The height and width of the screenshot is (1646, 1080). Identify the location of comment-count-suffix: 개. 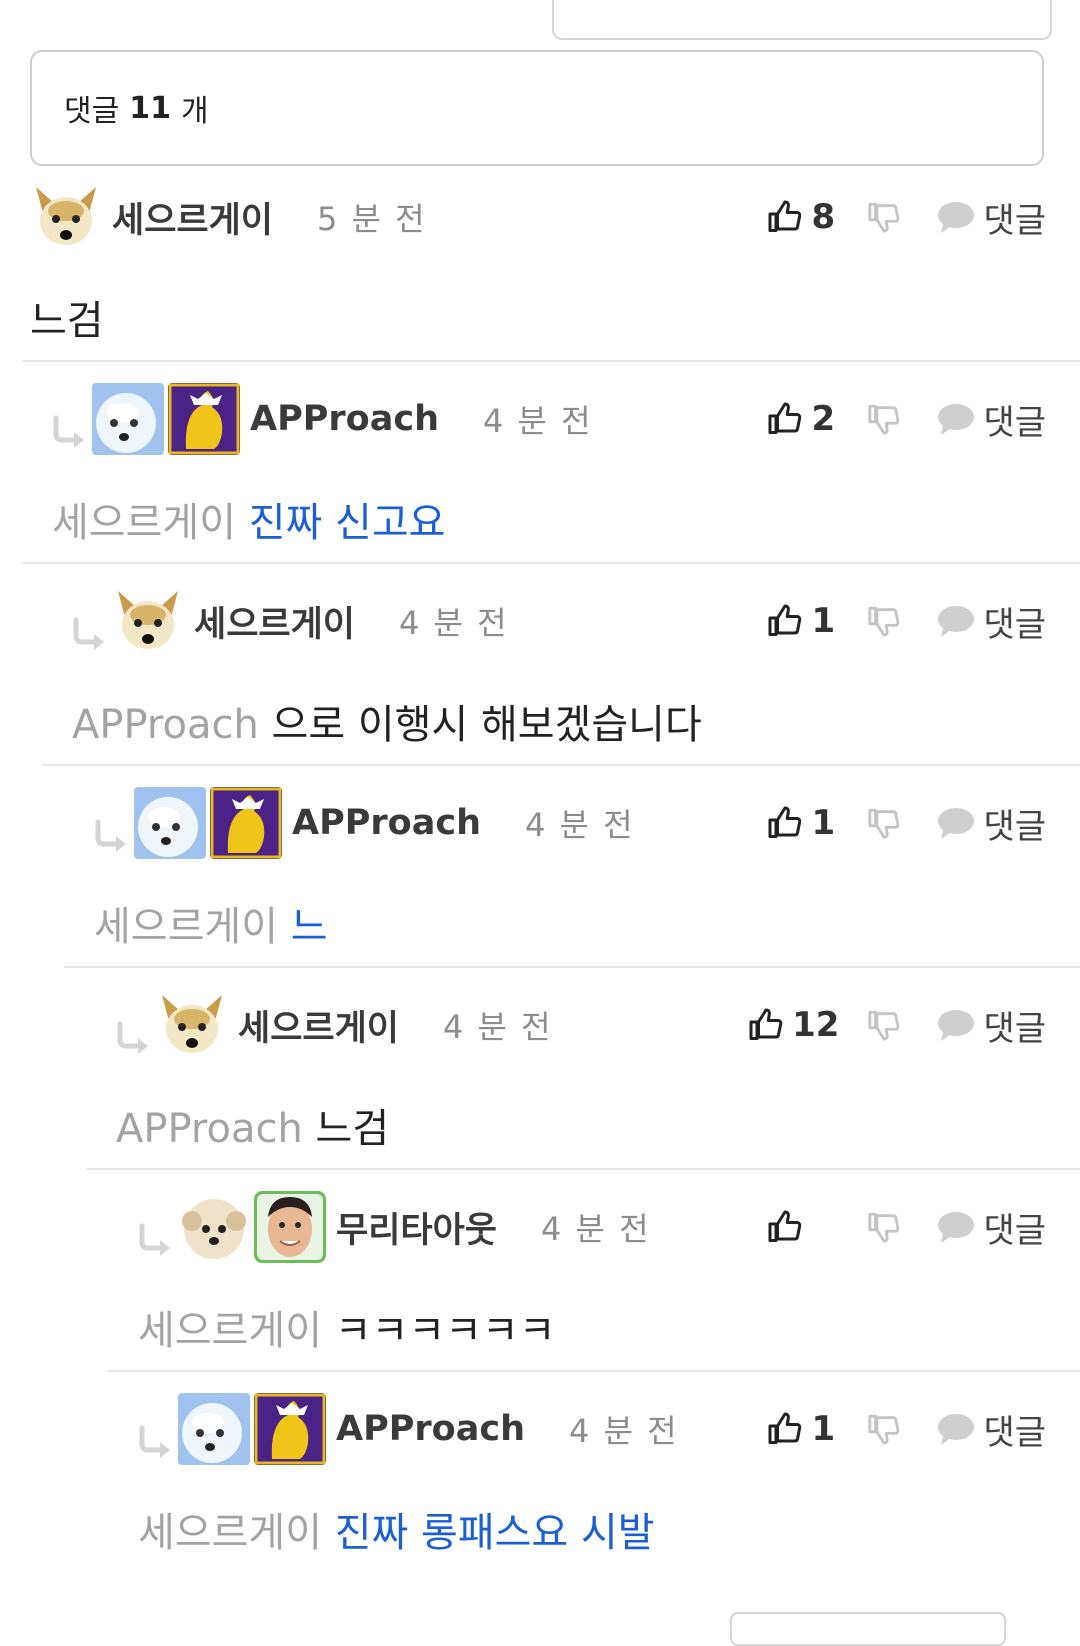
(194, 111).